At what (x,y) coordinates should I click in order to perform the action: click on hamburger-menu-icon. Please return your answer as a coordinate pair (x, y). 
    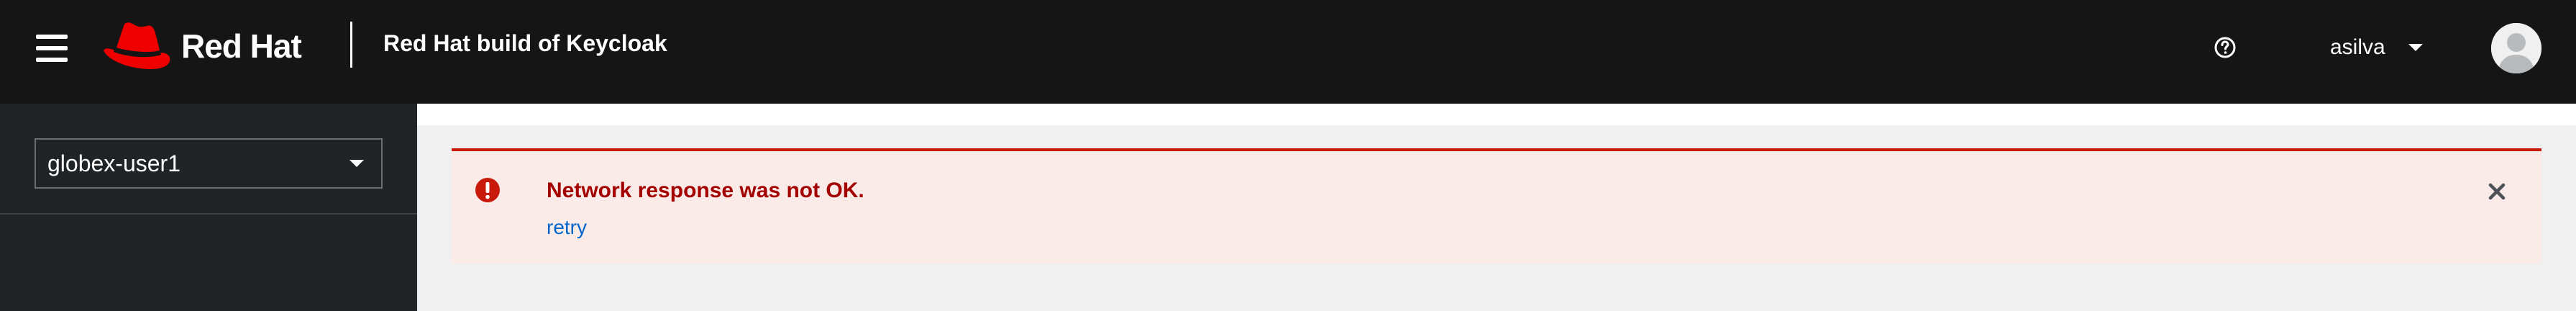
    Looking at the image, I should click on (52, 49).